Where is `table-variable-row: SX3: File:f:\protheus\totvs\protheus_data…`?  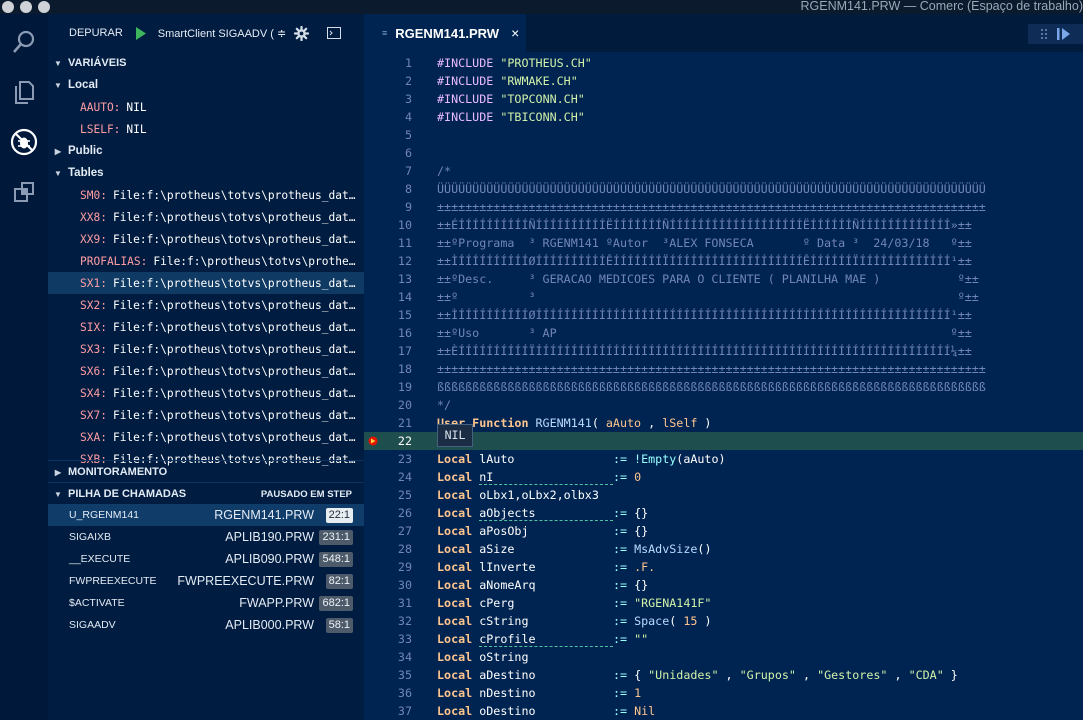 table-variable-row: SX3: File:f:\protheus\totvs\protheus_data… is located at coordinates (206, 349).